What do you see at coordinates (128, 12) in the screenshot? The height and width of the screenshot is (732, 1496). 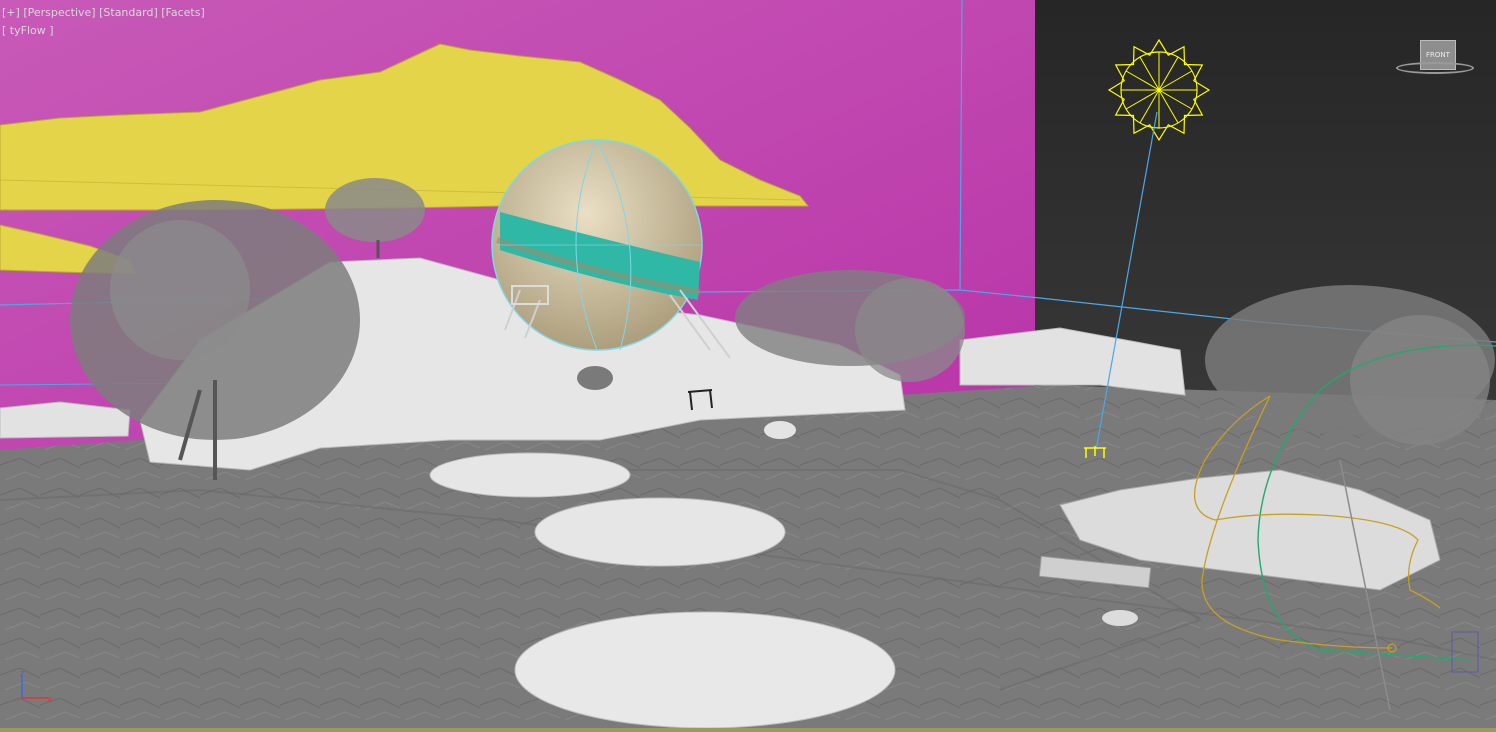 I see `viewport-shading-menu: [Standard]` at bounding box center [128, 12].